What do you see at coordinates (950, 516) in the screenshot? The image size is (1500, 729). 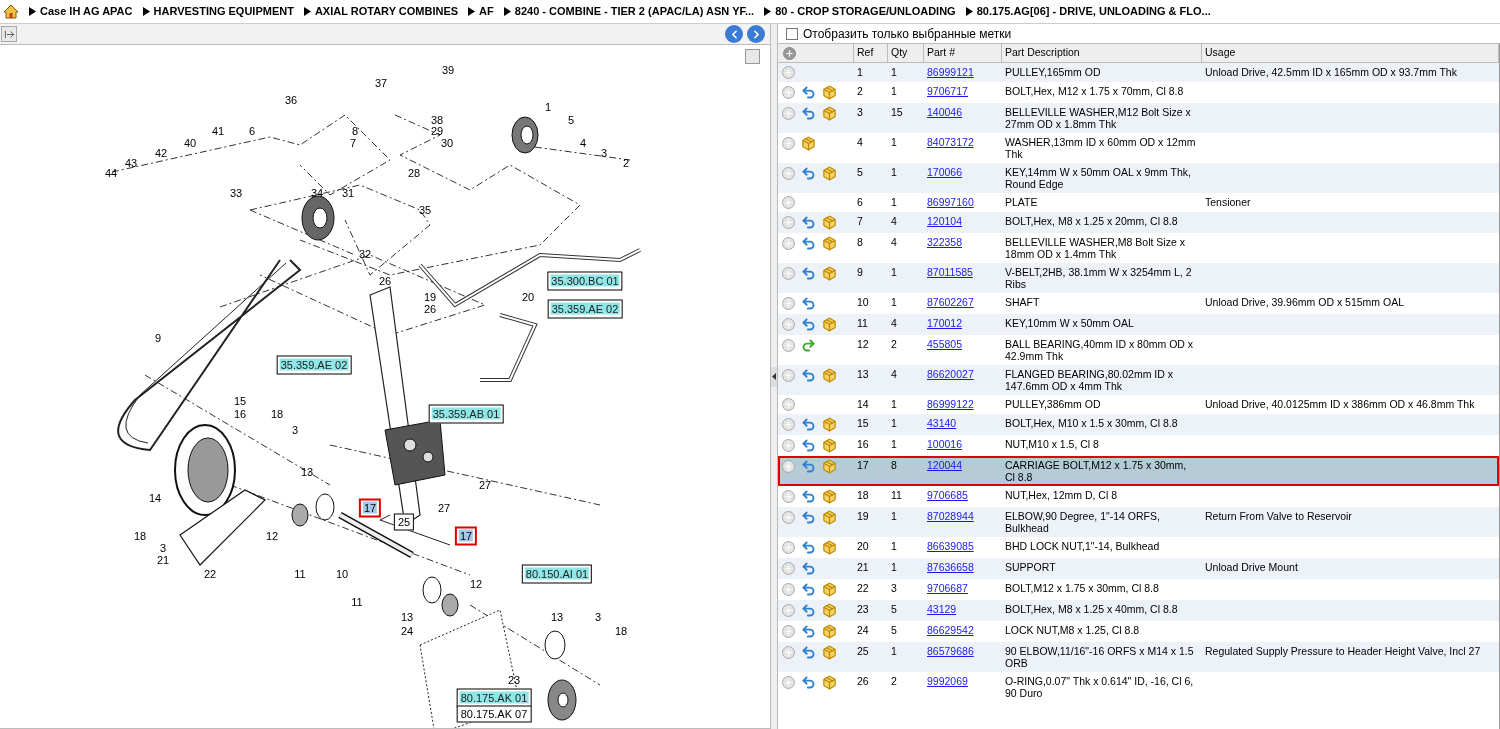 I see `part-number-link: 87028944` at bounding box center [950, 516].